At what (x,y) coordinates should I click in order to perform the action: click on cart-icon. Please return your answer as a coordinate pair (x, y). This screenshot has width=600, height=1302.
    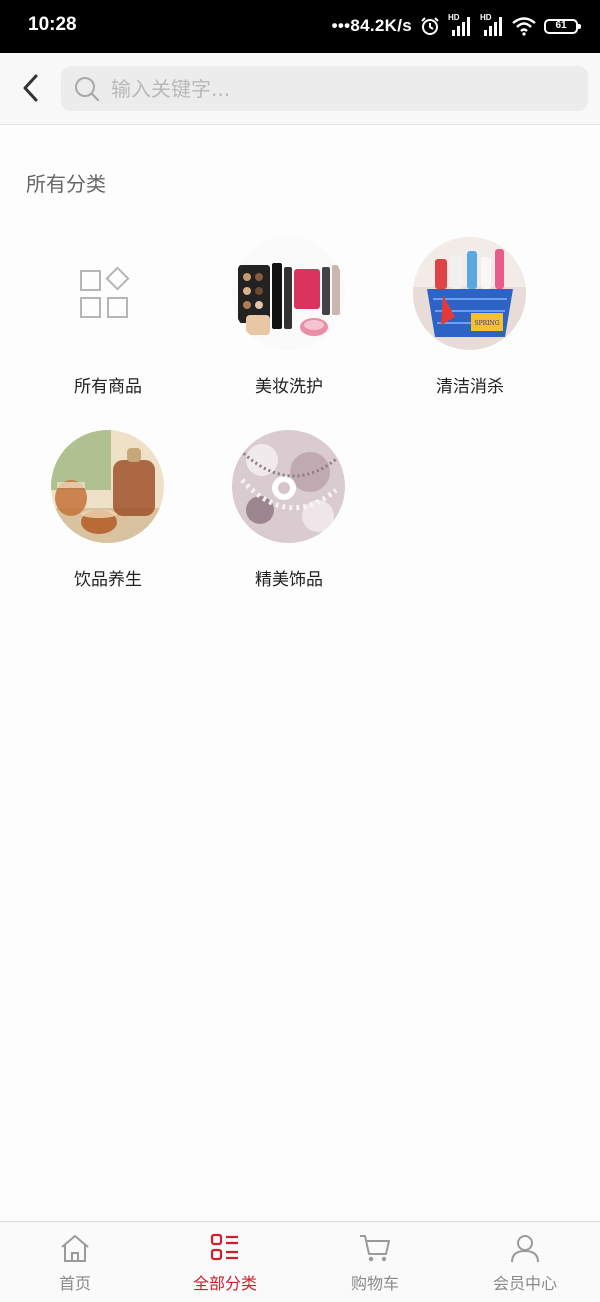
    Looking at the image, I should click on (375, 1248).